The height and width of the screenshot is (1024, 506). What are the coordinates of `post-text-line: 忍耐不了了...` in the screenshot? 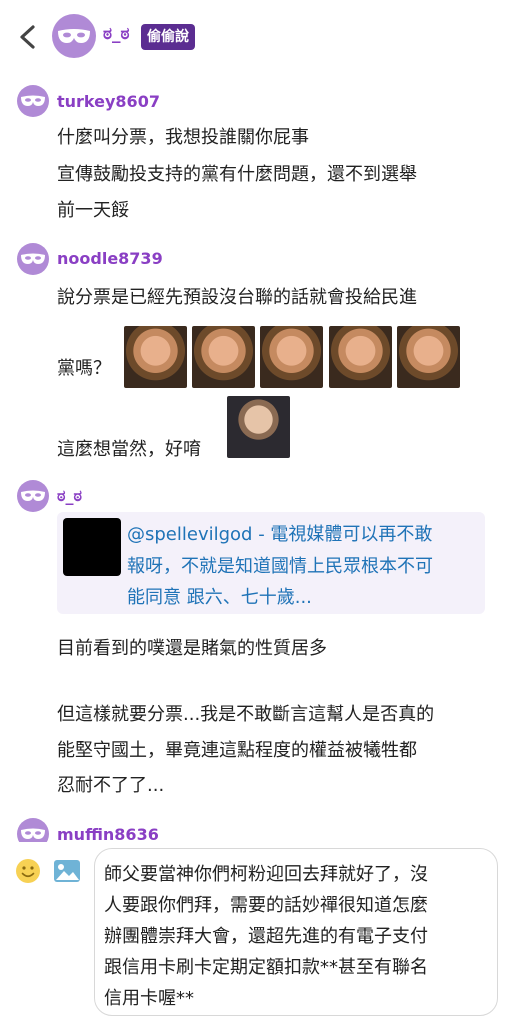 It's located at (111, 785).